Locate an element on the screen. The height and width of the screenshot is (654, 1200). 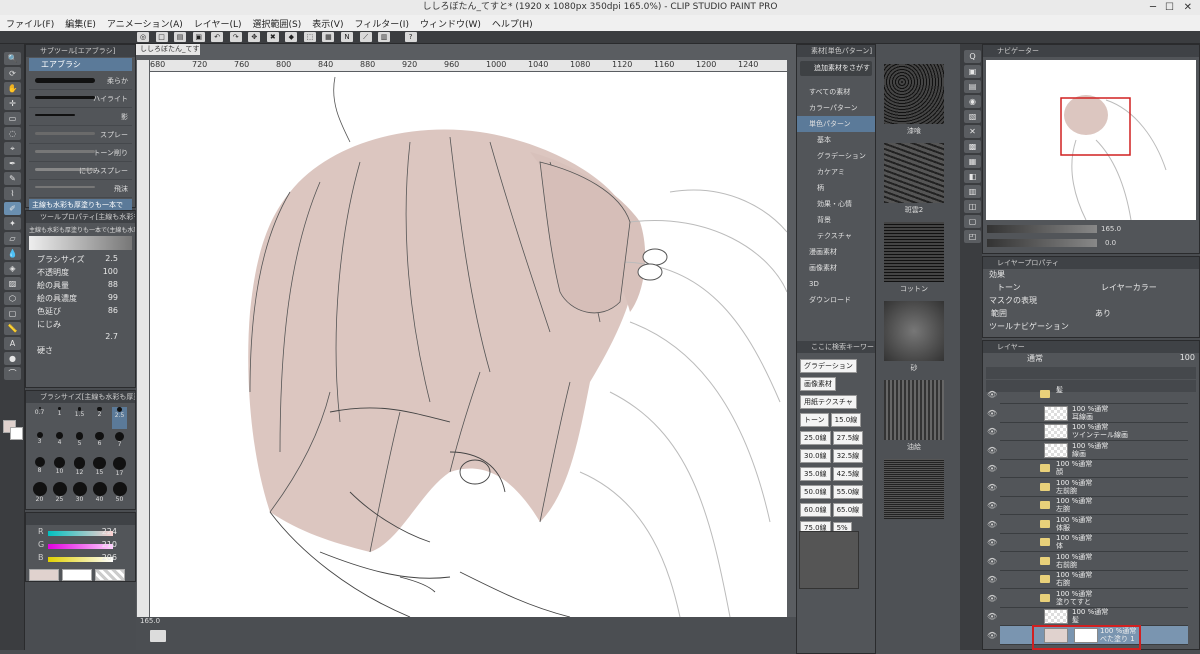
rotate-slider is located at coordinates (1042, 243).